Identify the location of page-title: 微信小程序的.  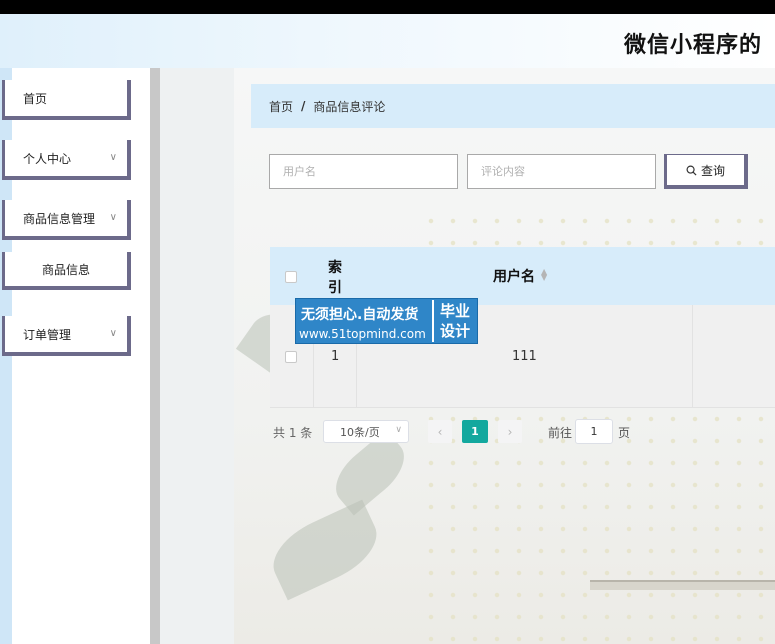
(693, 45).